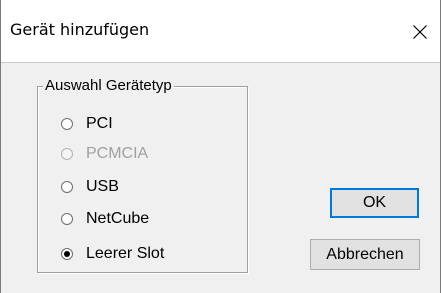 The width and height of the screenshot is (441, 293). What do you see at coordinates (99, 123) in the screenshot?
I see `radio-label-pci: PCI` at bounding box center [99, 123].